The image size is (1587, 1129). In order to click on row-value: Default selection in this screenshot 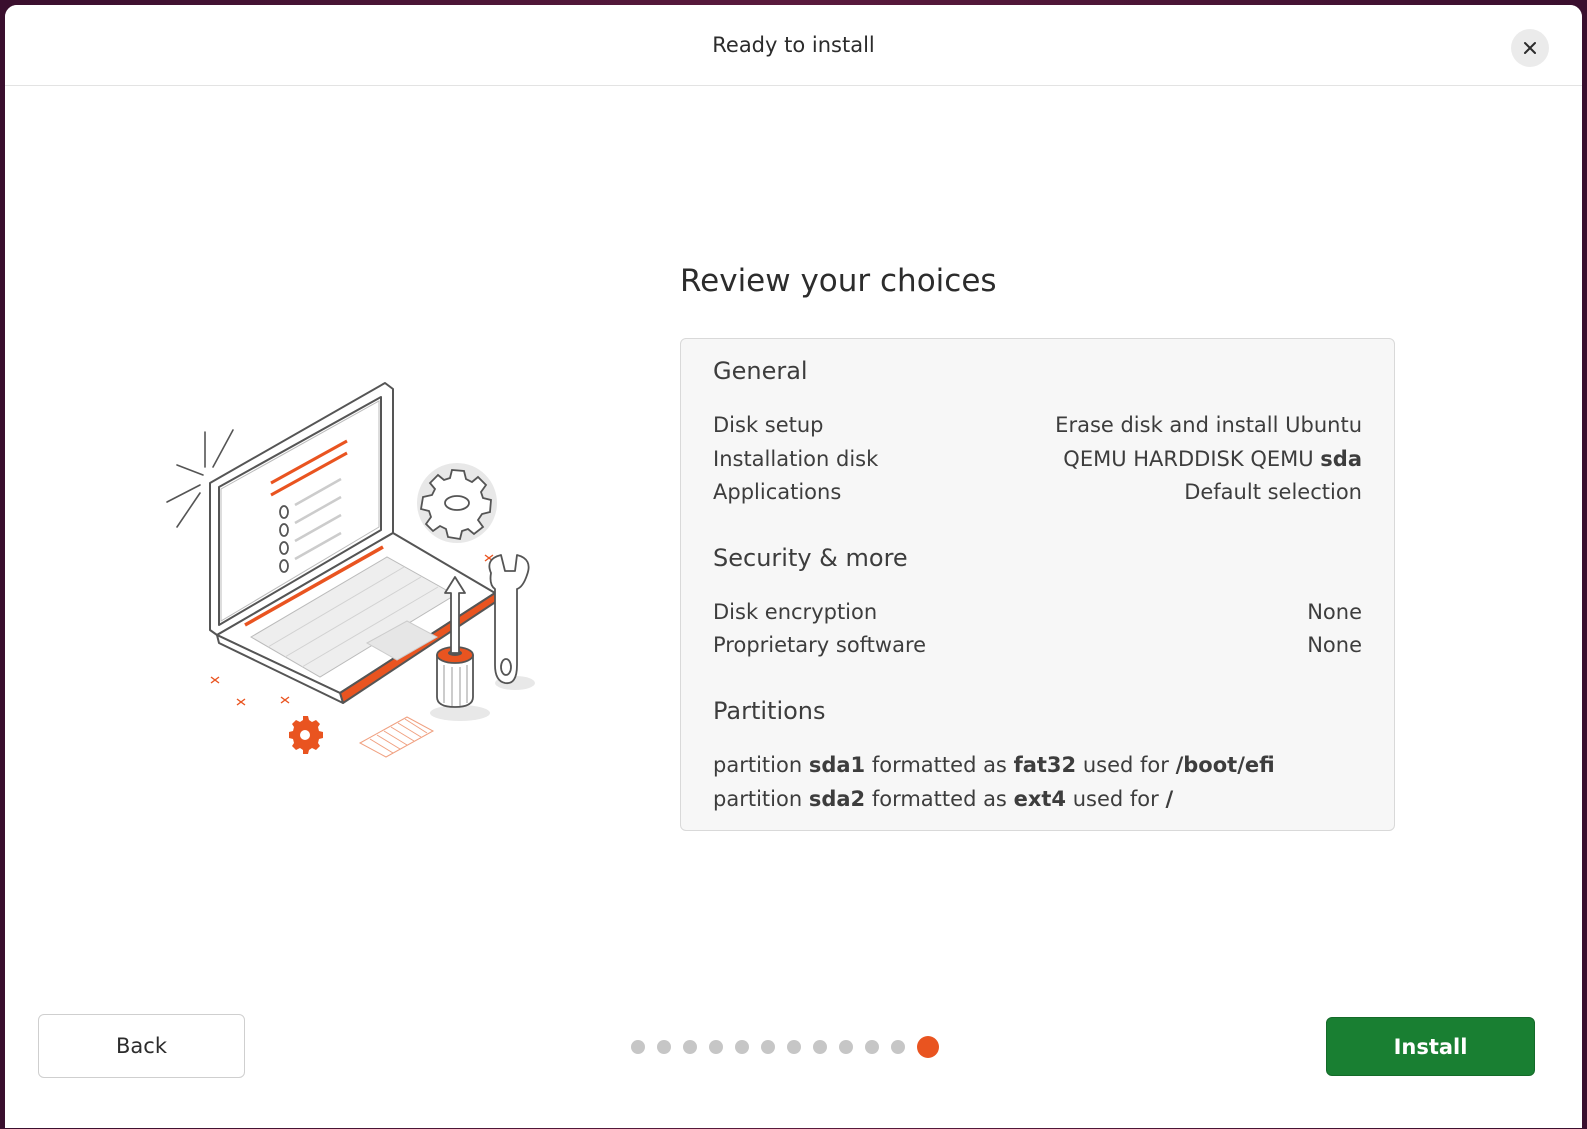, I will do `click(1273, 492)`.